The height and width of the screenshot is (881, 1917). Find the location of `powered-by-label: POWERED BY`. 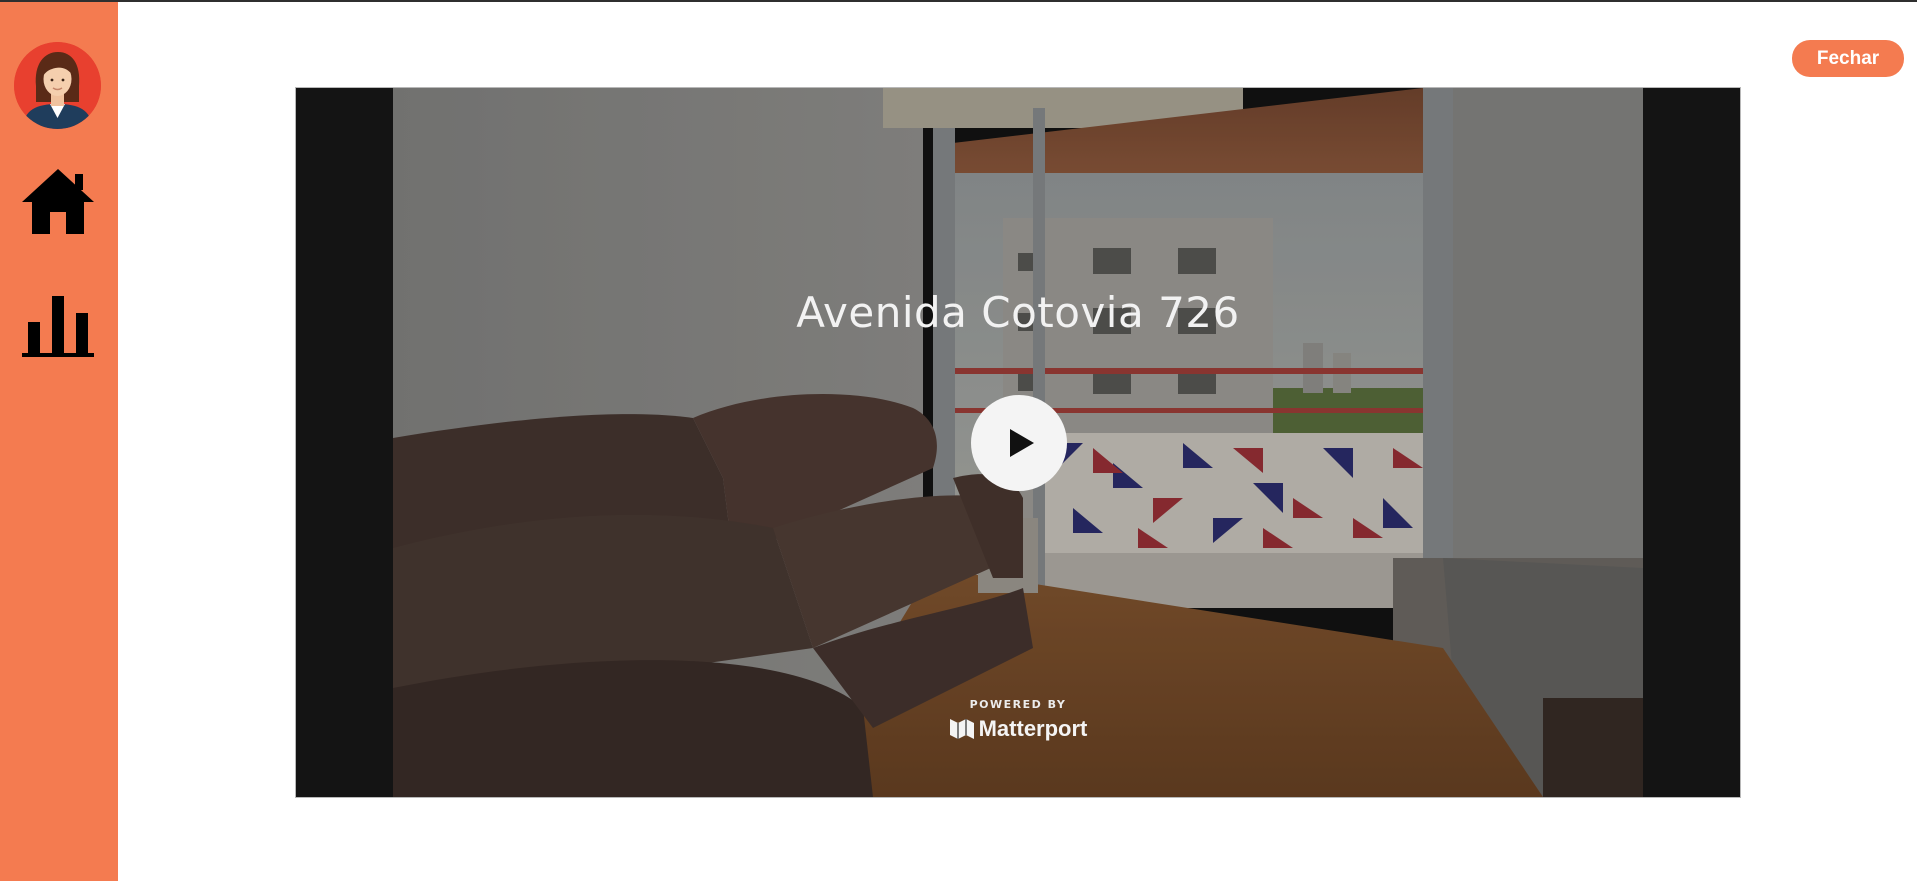

powered-by-label: POWERED BY is located at coordinates (1018, 704).